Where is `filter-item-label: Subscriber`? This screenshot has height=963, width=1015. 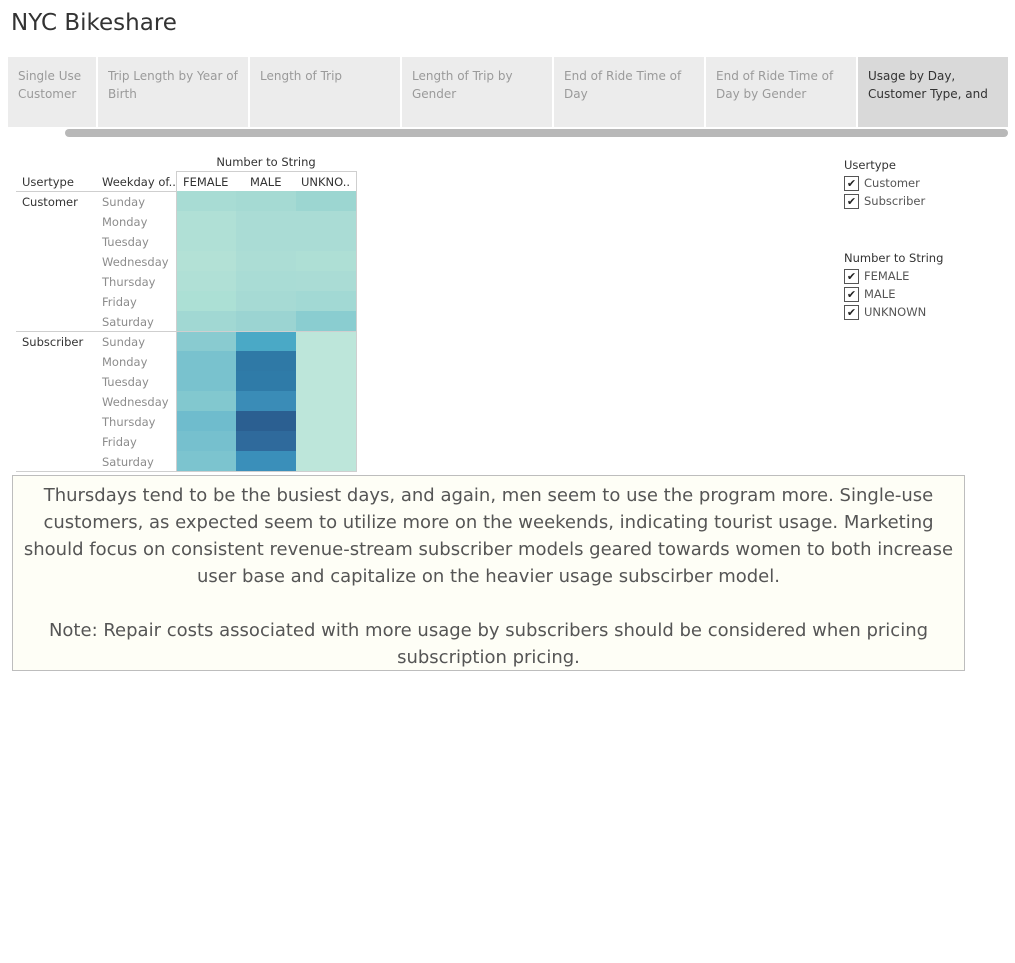 filter-item-label: Subscriber is located at coordinates (895, 201).